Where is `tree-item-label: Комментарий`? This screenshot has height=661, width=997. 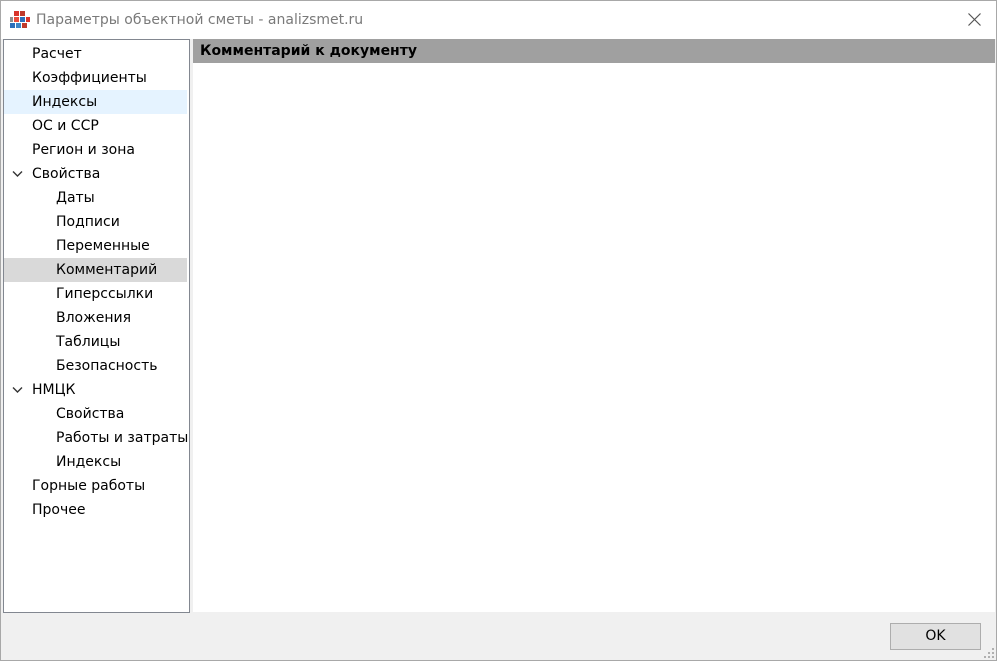 tree-item-label: Комментарий is located at coordinates (107, 270).